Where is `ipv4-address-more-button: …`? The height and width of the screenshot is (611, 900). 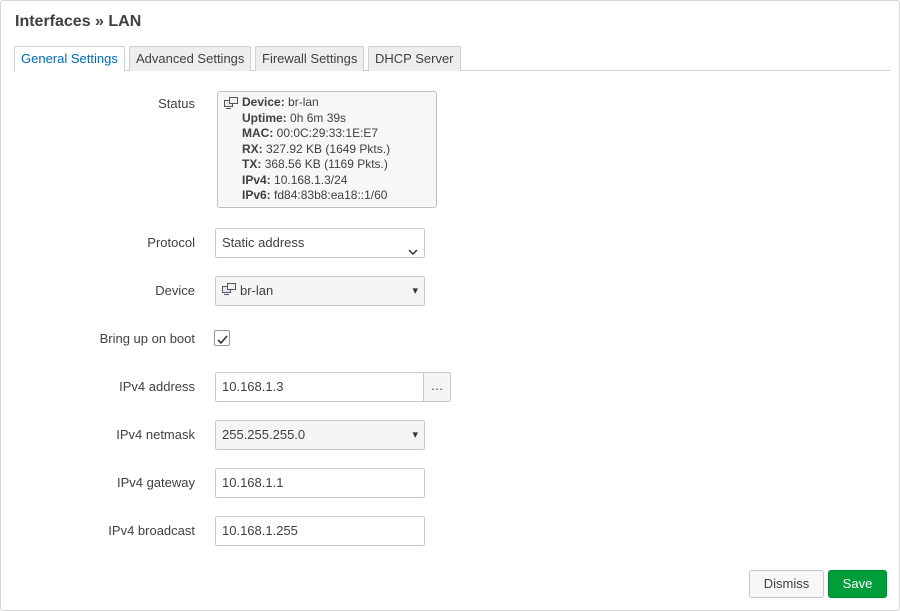
ipv4-address-more-button: … is located at coordinates (437, 387).